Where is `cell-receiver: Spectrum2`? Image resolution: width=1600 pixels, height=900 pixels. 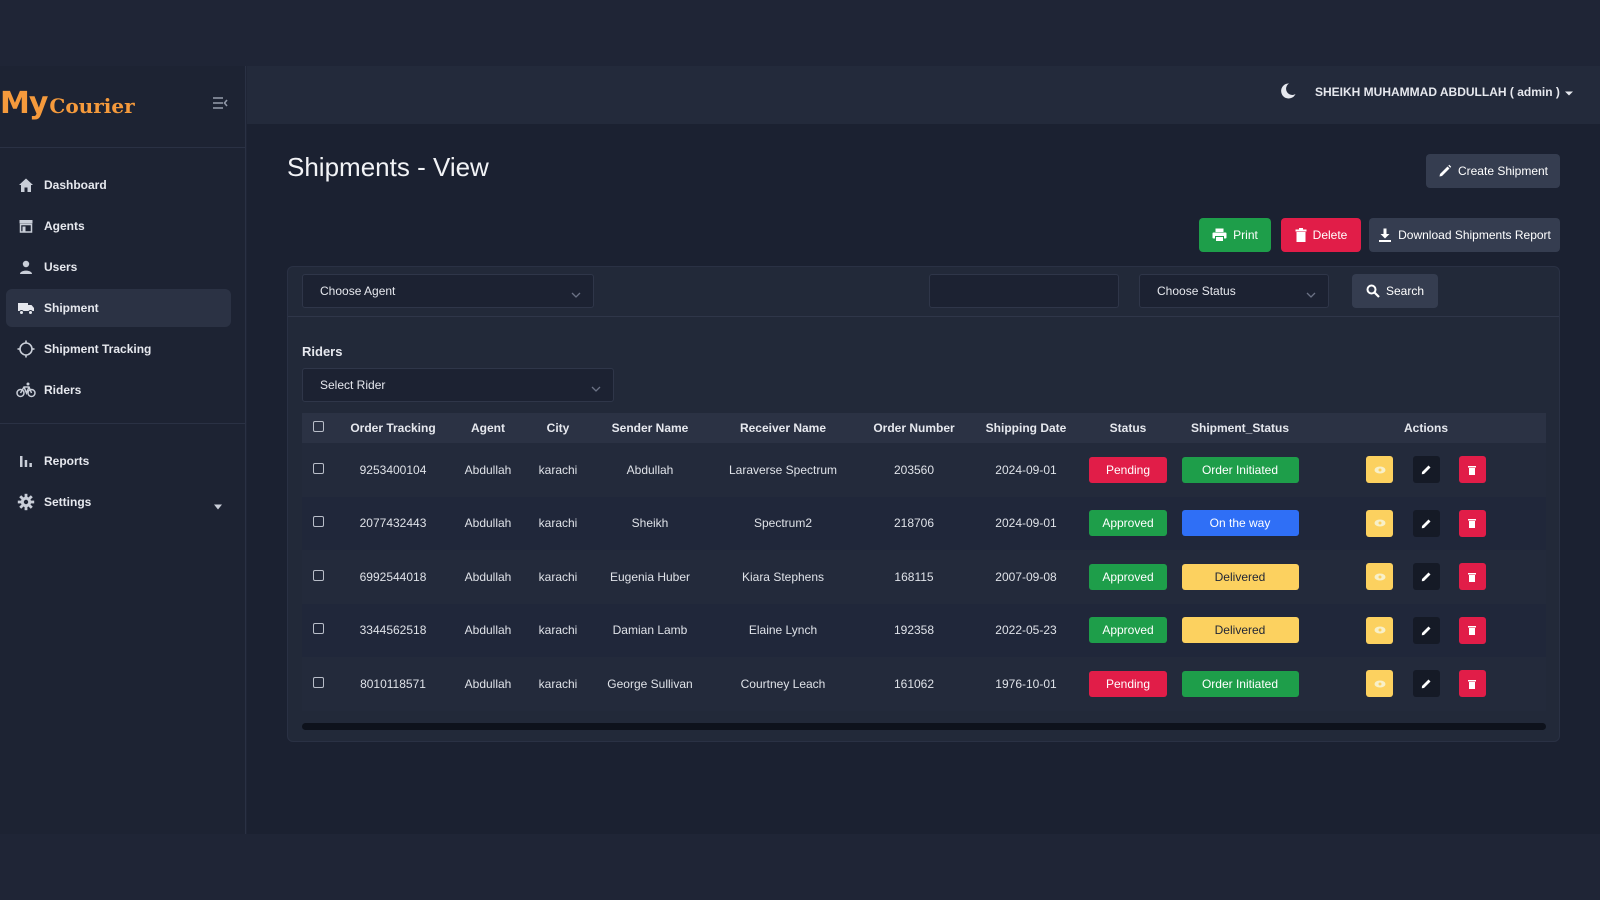 cell-receiver: Spectrum2 is located at coordinates (783, 523).